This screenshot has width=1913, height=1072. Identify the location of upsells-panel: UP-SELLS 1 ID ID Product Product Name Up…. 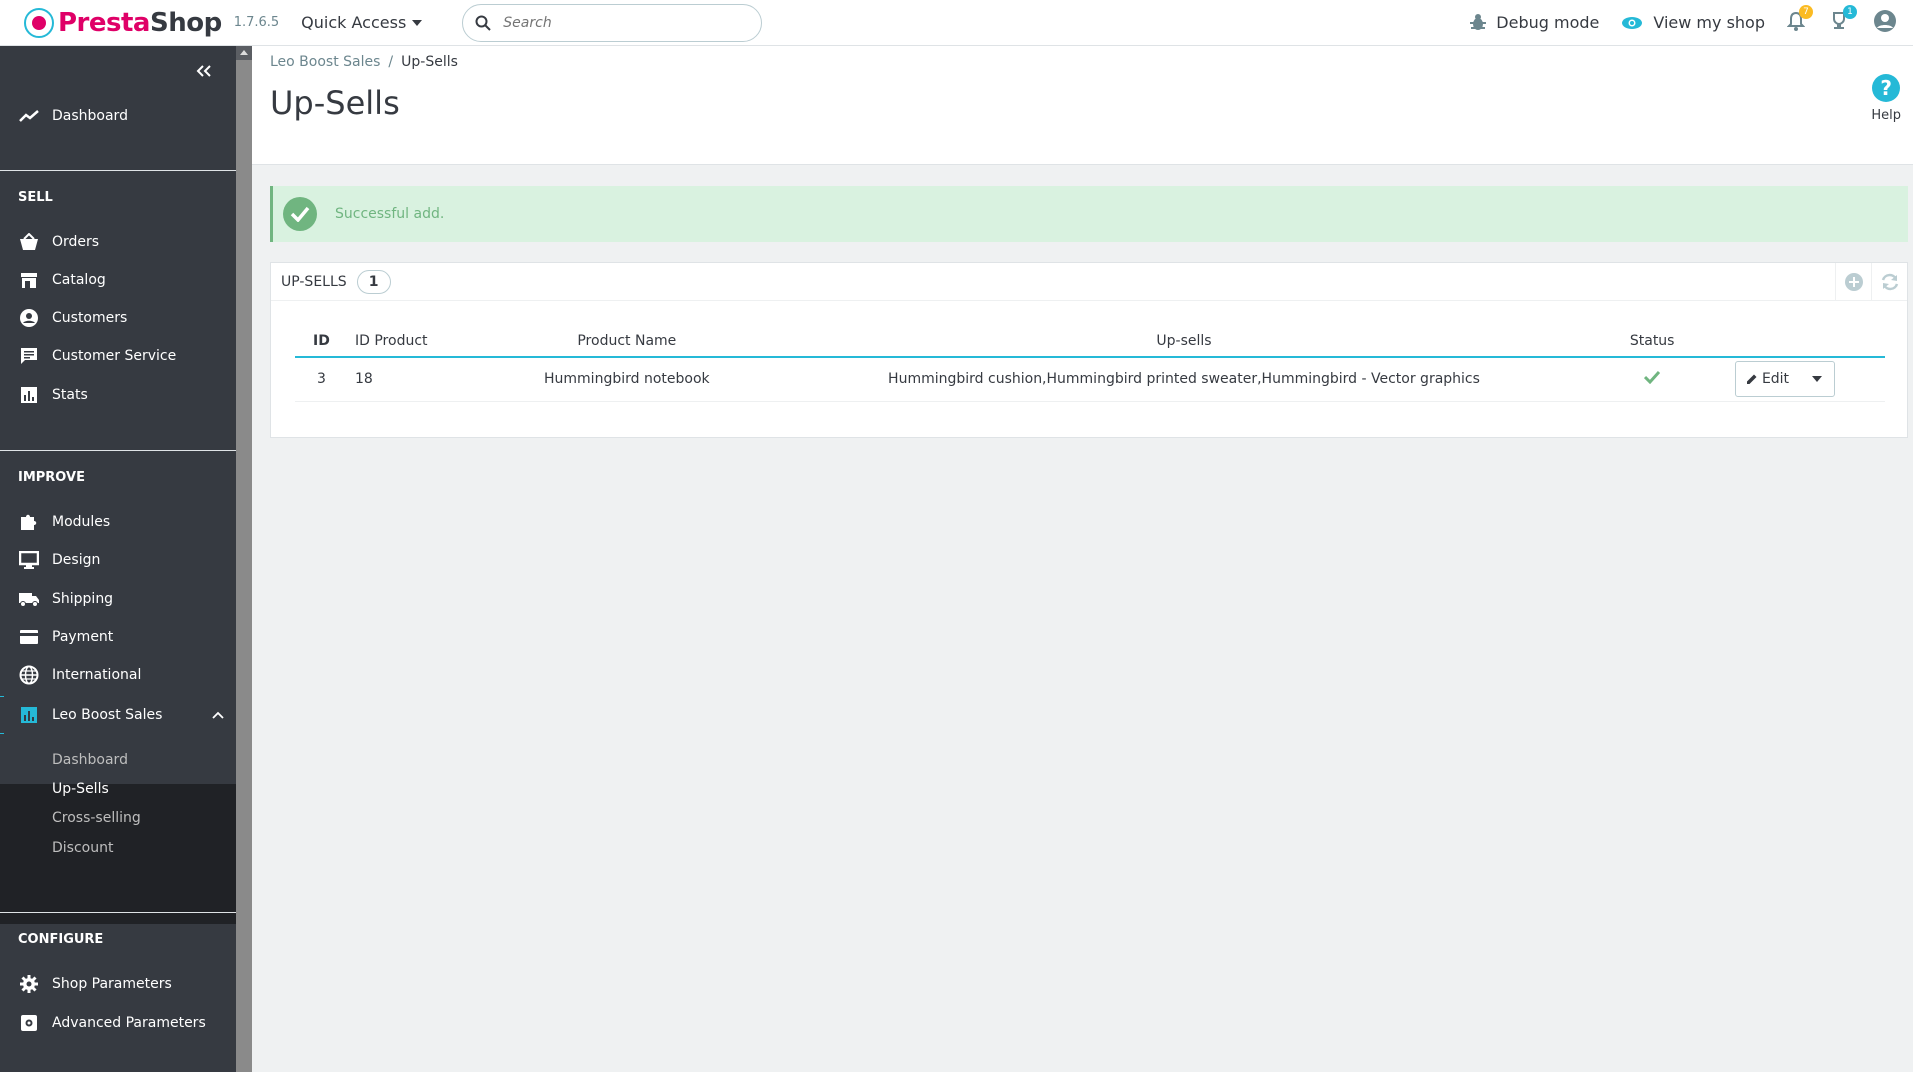
(1089, 350).